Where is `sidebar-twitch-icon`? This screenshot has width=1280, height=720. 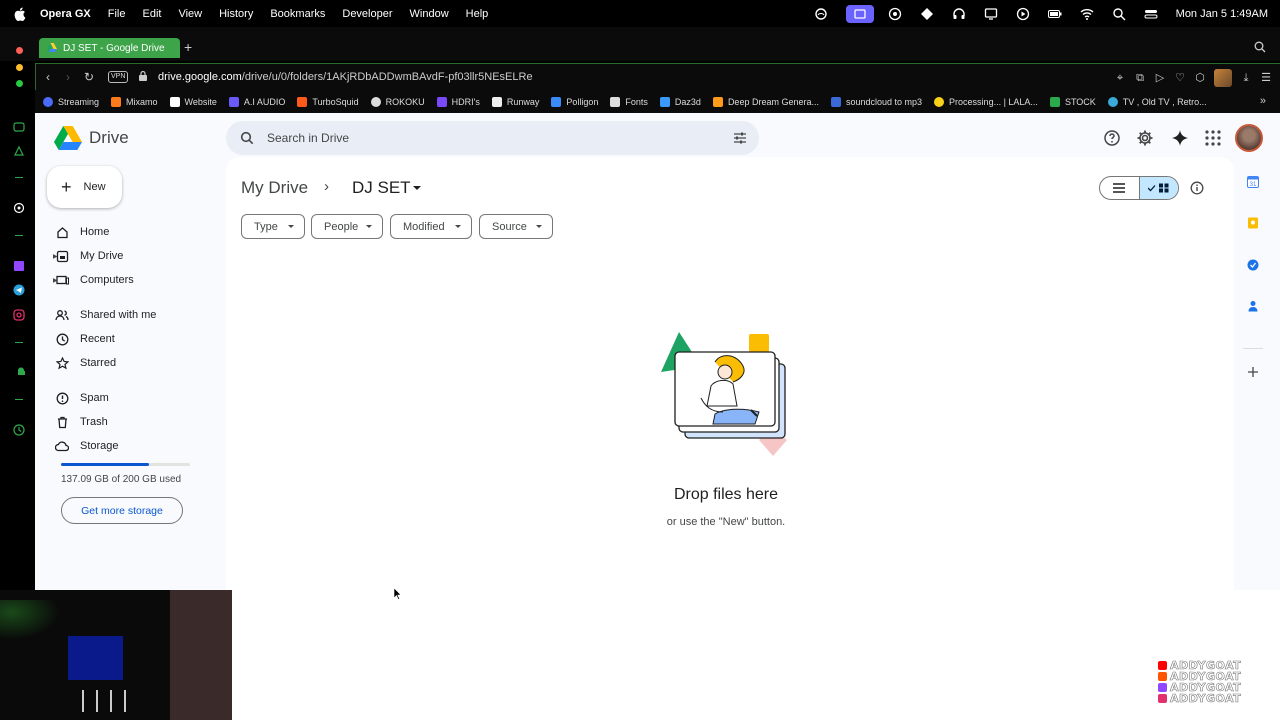 sidebar-twitch-icon is located at coordinates (19, 266).